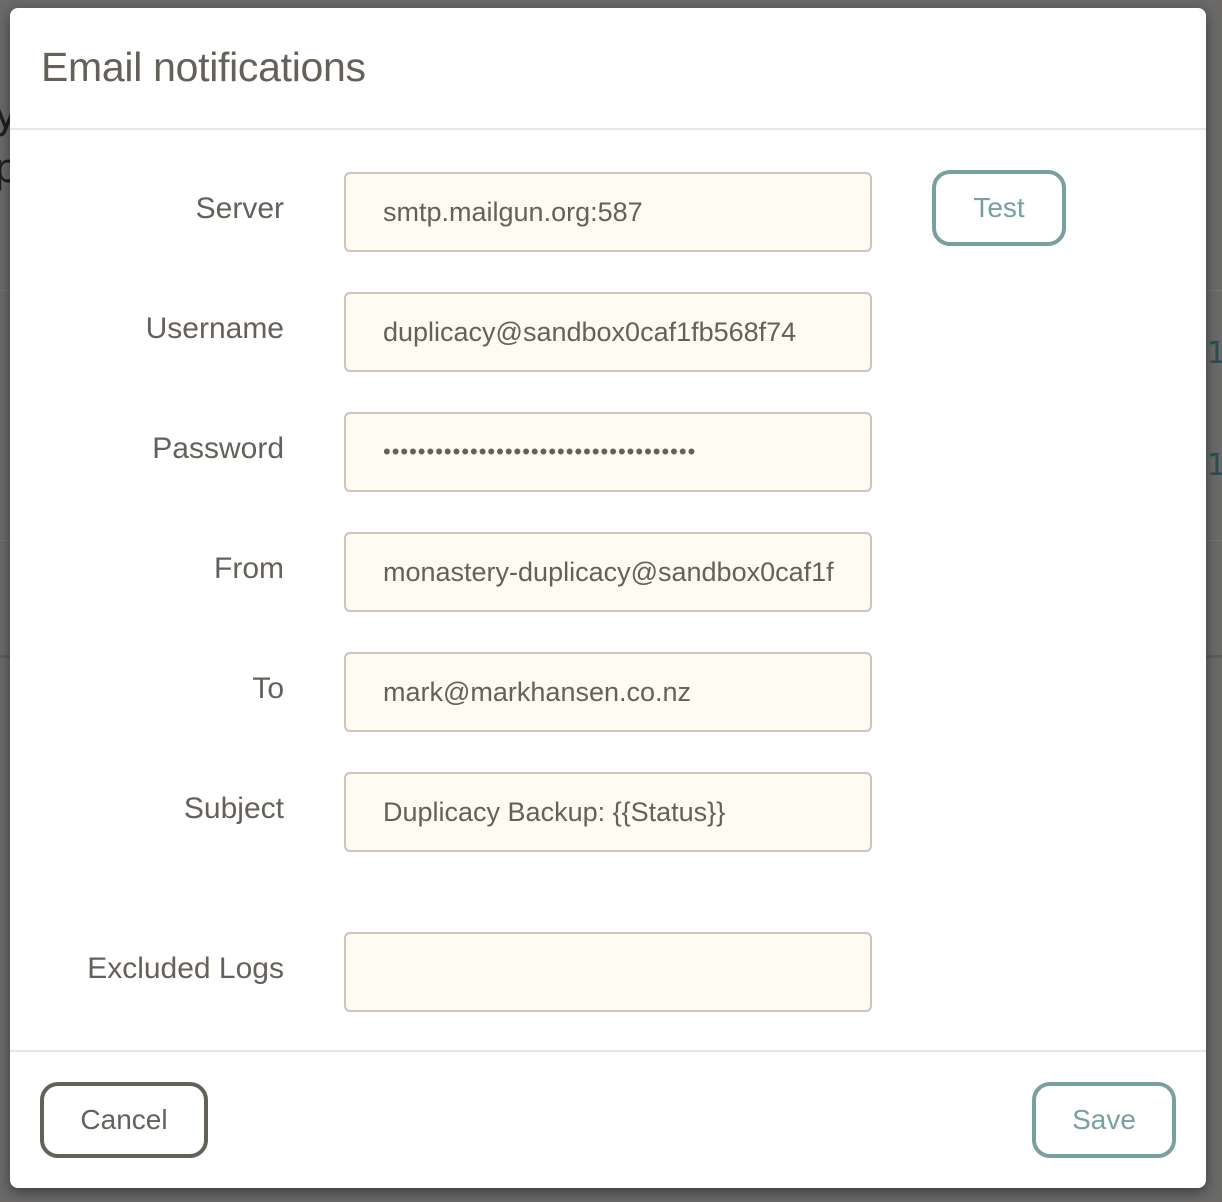 The image size is (1222, 1202). I want to click on from-input, so click(608, 572).